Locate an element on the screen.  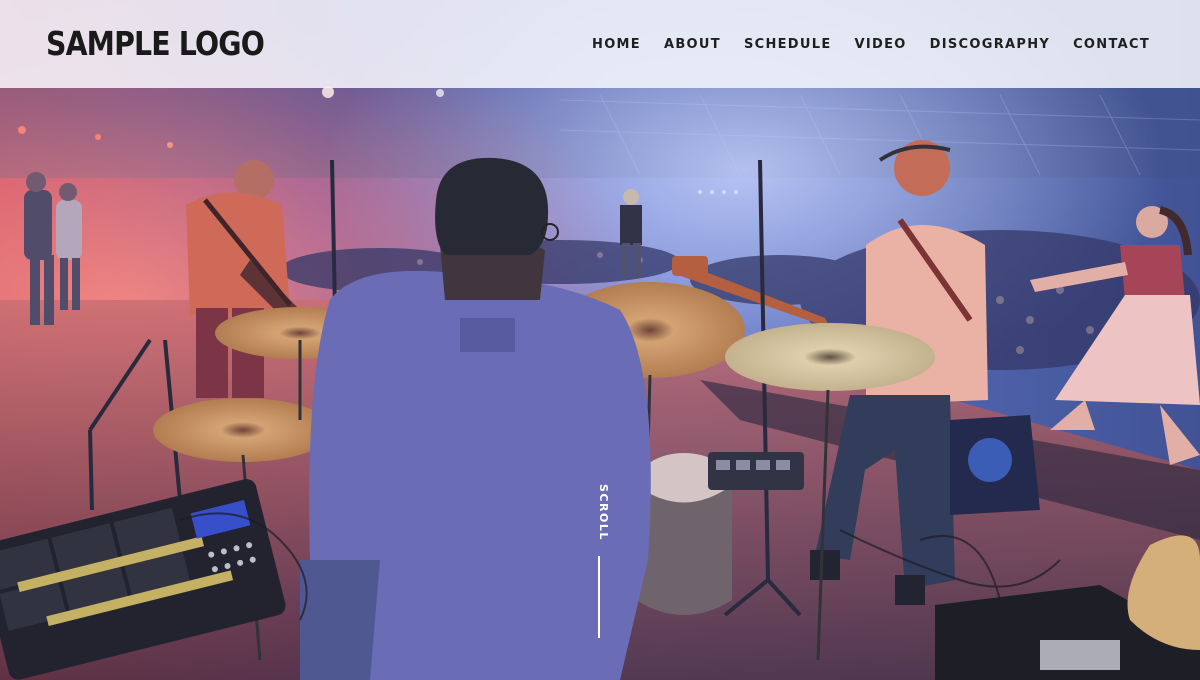
nav-contact: CONTACT is located at coordinates (1111, 44).